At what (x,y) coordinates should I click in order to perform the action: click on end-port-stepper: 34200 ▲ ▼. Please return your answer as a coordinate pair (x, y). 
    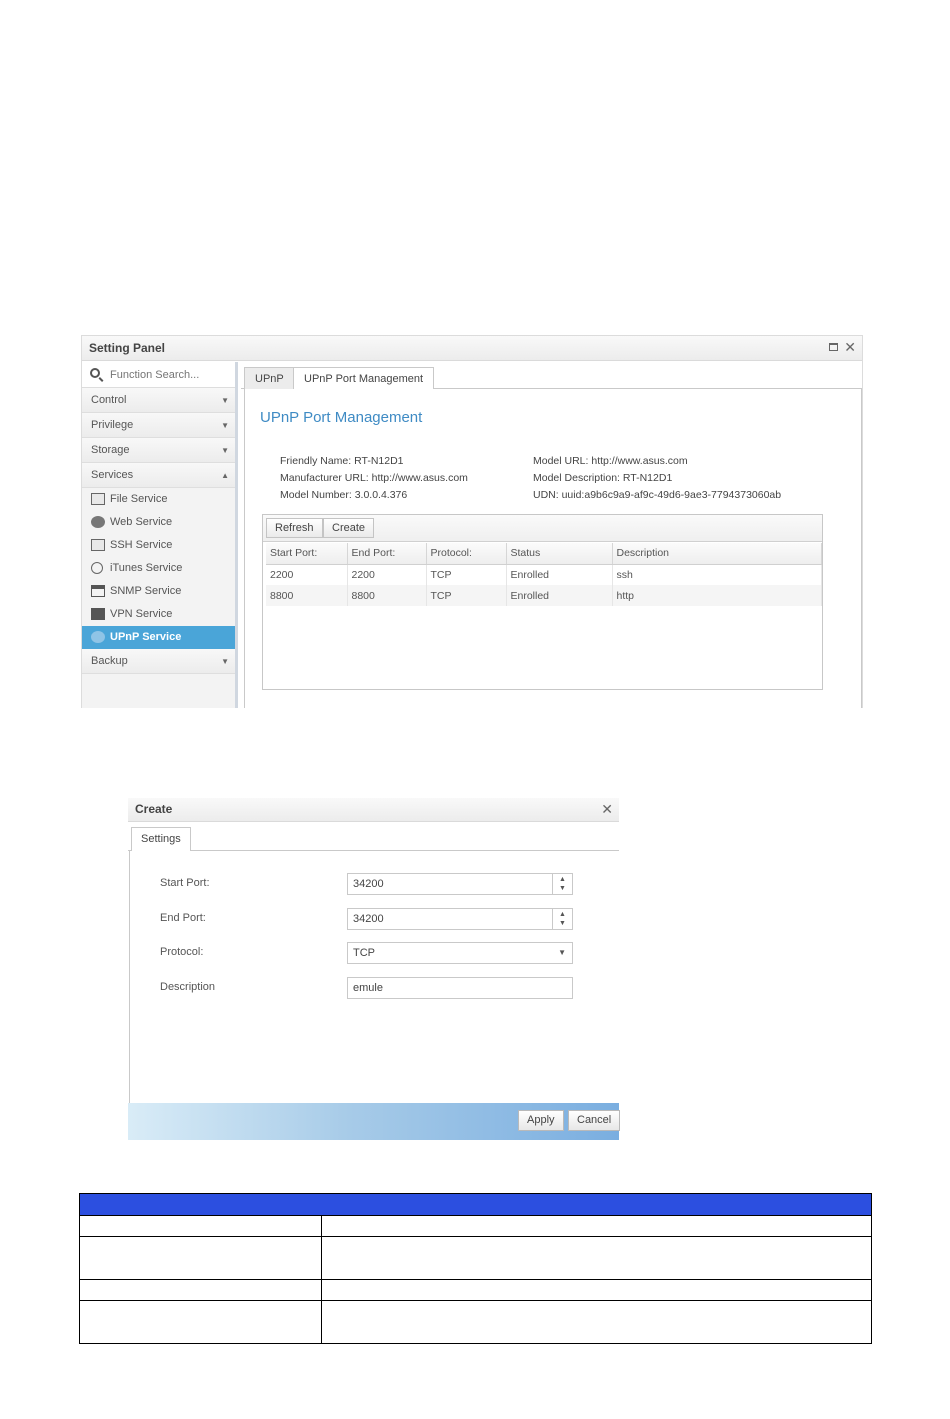
    Looking at the image, I should click on (460, 919).